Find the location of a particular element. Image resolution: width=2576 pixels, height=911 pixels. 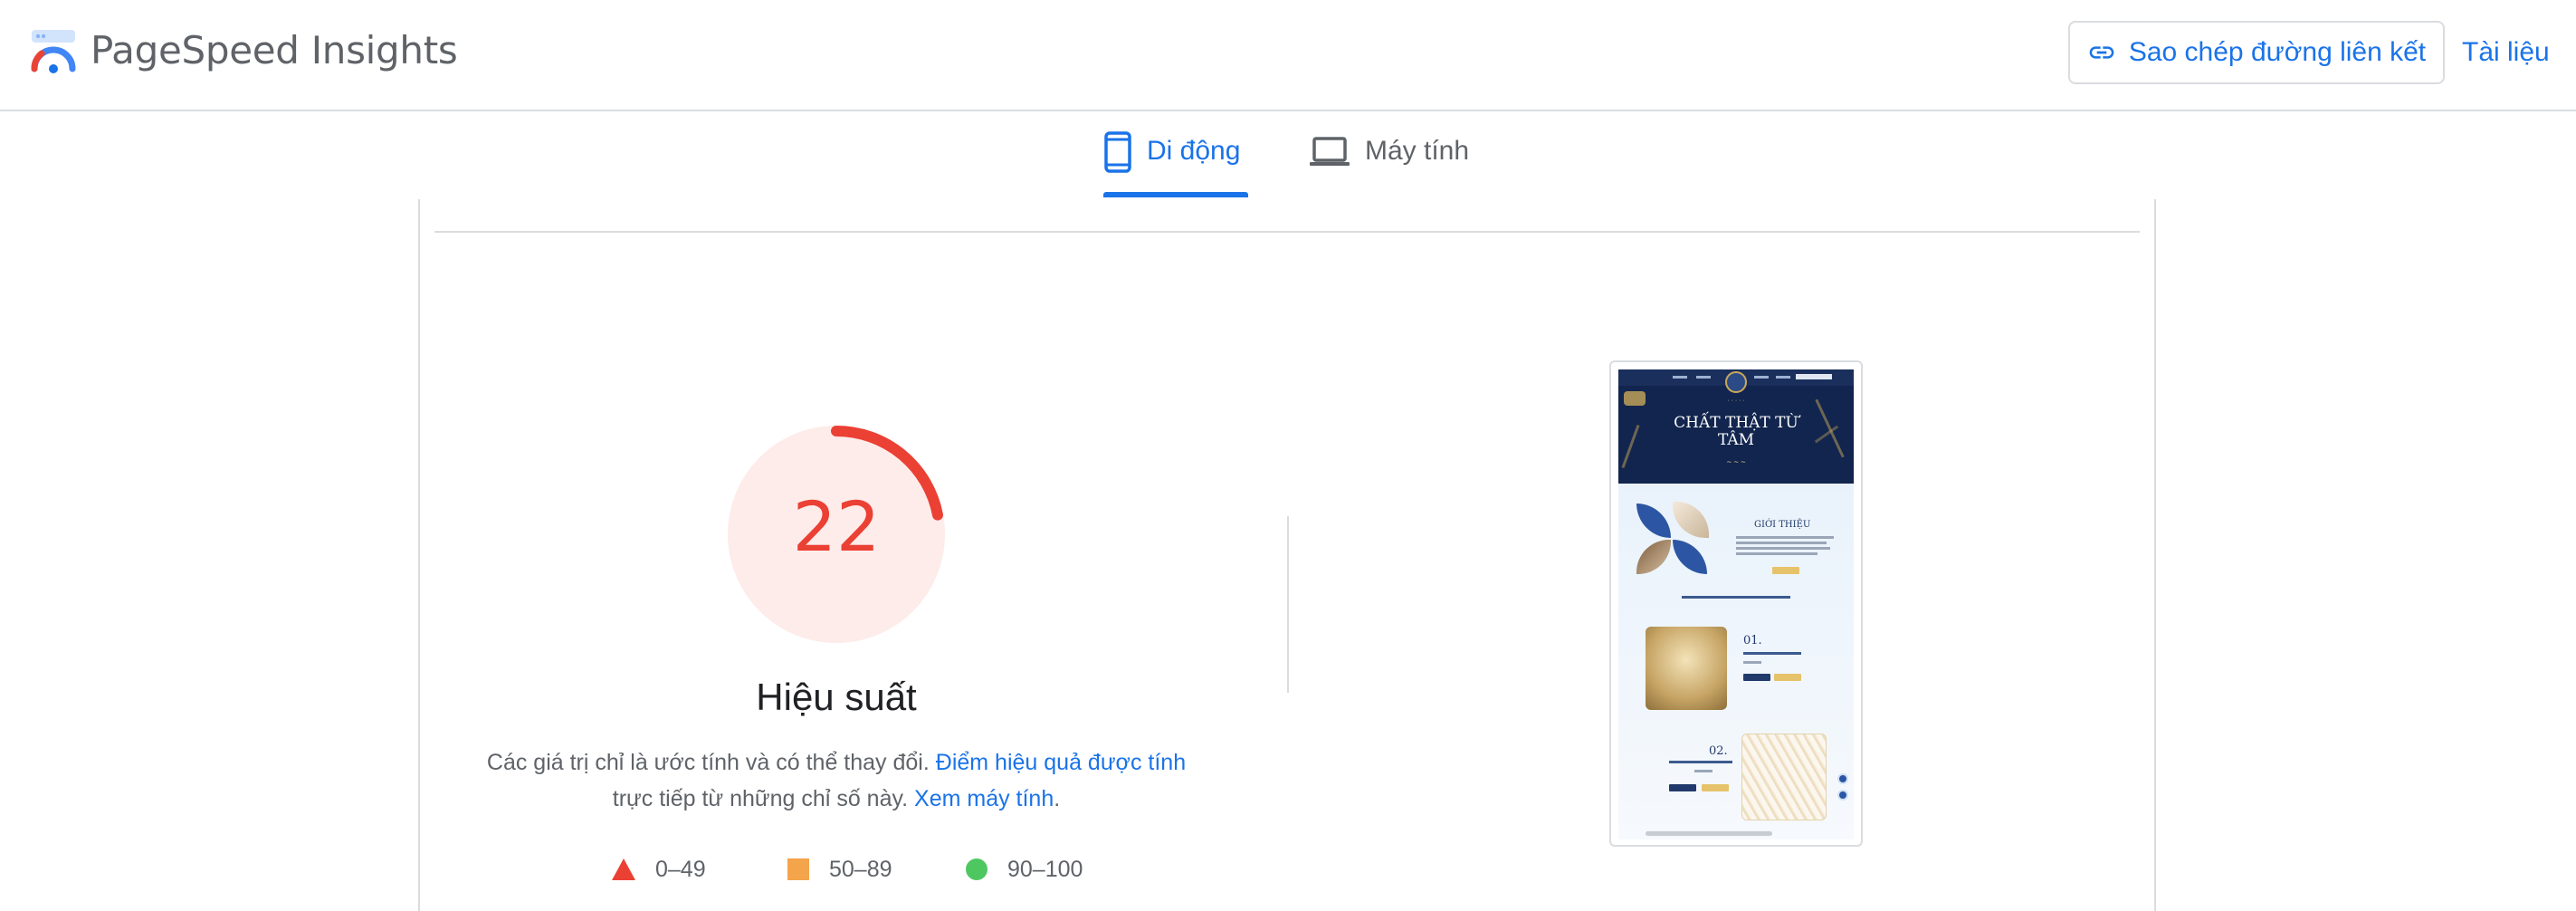

circle-icon is located at coordinates (977, 869).